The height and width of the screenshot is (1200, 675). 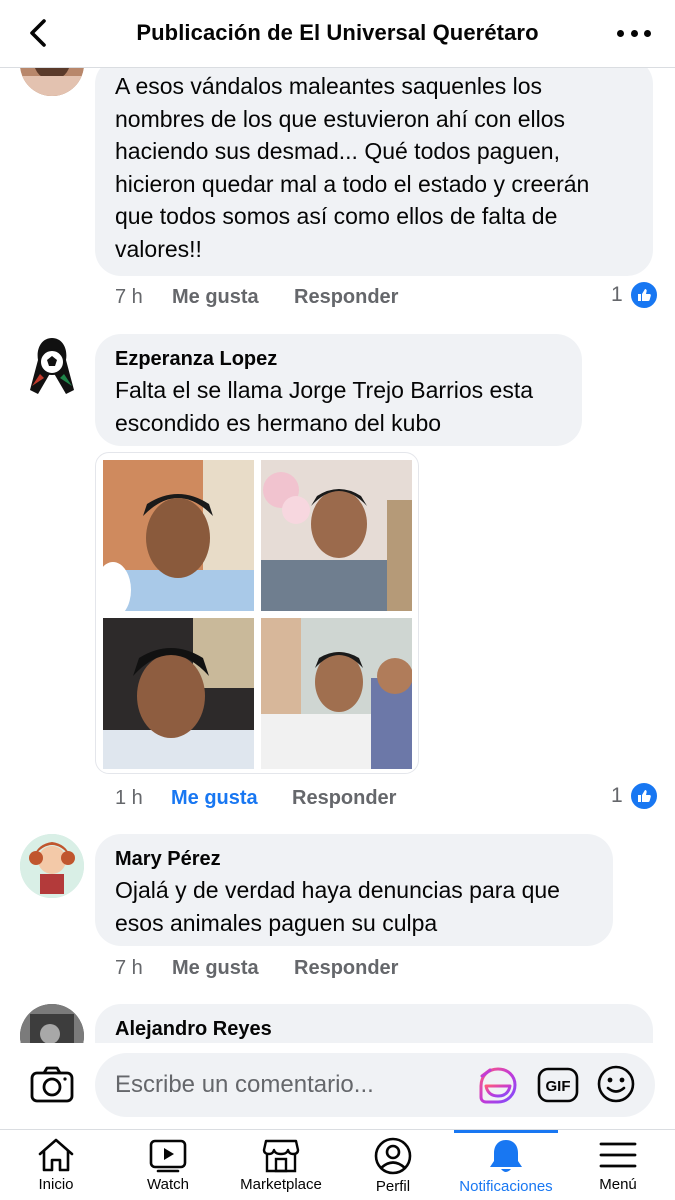 I want to click on tab-menu: Menú, so click(x=618, y=1165).